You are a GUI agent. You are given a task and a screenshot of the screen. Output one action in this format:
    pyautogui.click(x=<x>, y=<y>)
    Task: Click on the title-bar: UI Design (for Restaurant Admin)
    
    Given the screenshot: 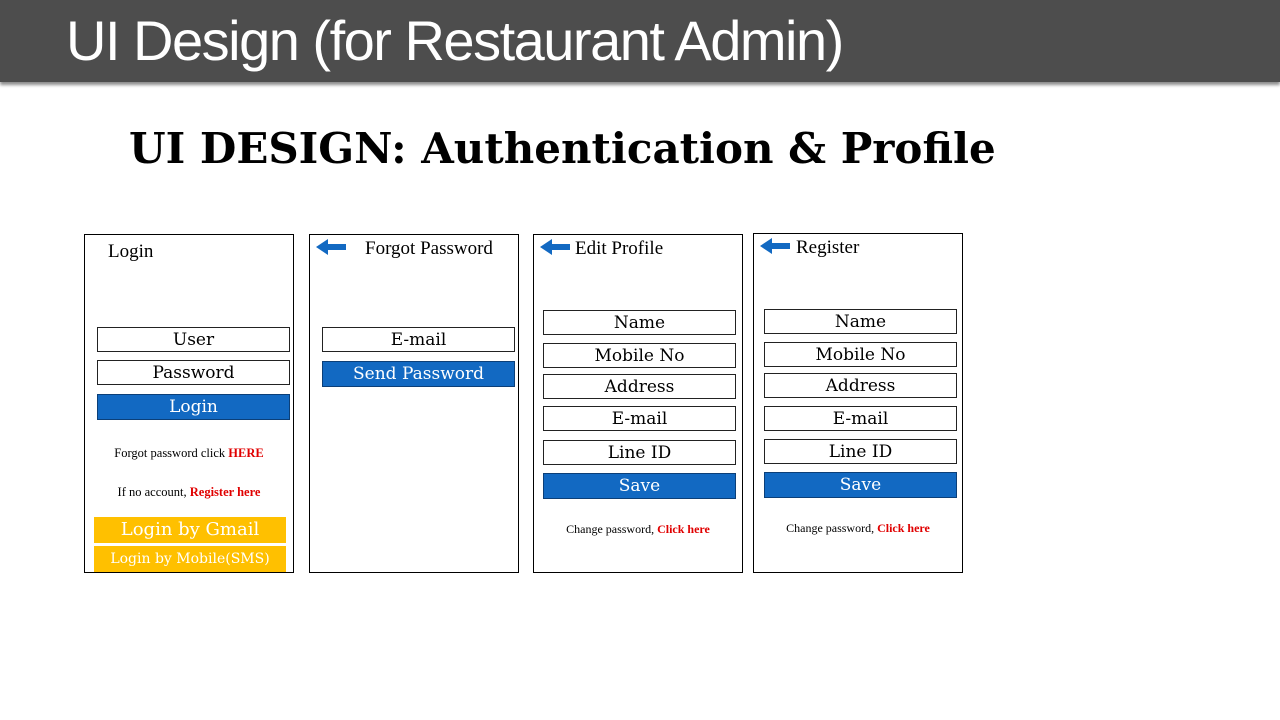 What is the action you would take?
    pyautogui.click(x=640, y=41)
    